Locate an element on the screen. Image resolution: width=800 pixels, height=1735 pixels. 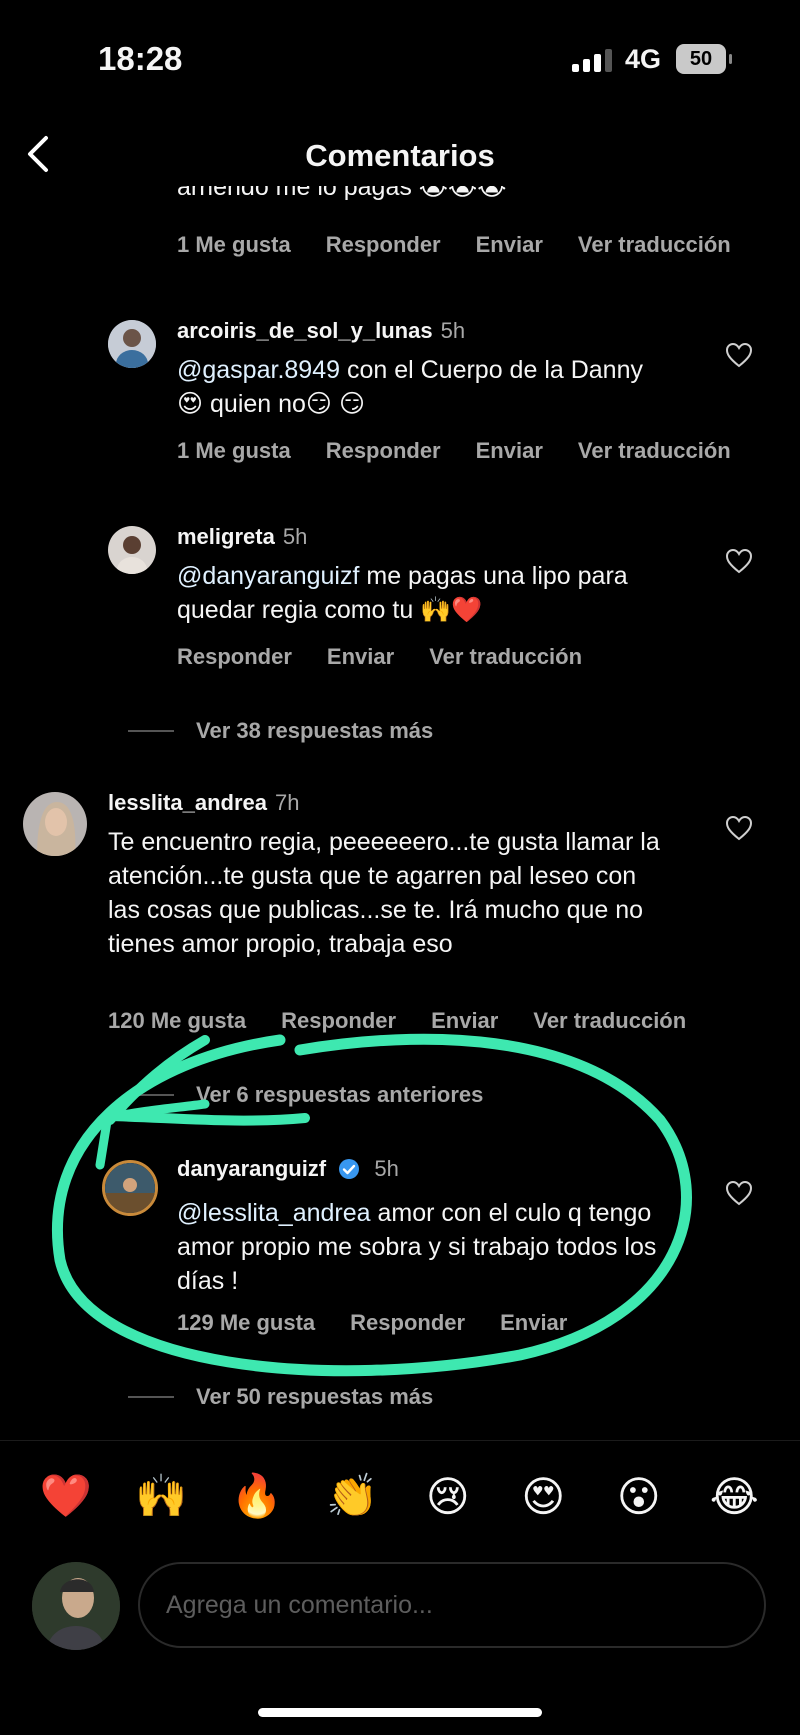
mention-link: @lesslita_andrea is located at coordinates (274, 1213).